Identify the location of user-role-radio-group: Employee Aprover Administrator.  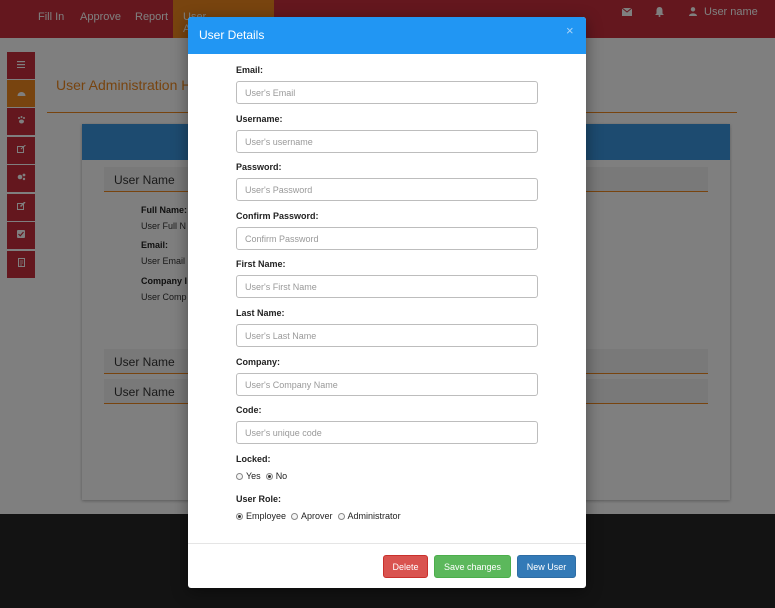
(321, 516).